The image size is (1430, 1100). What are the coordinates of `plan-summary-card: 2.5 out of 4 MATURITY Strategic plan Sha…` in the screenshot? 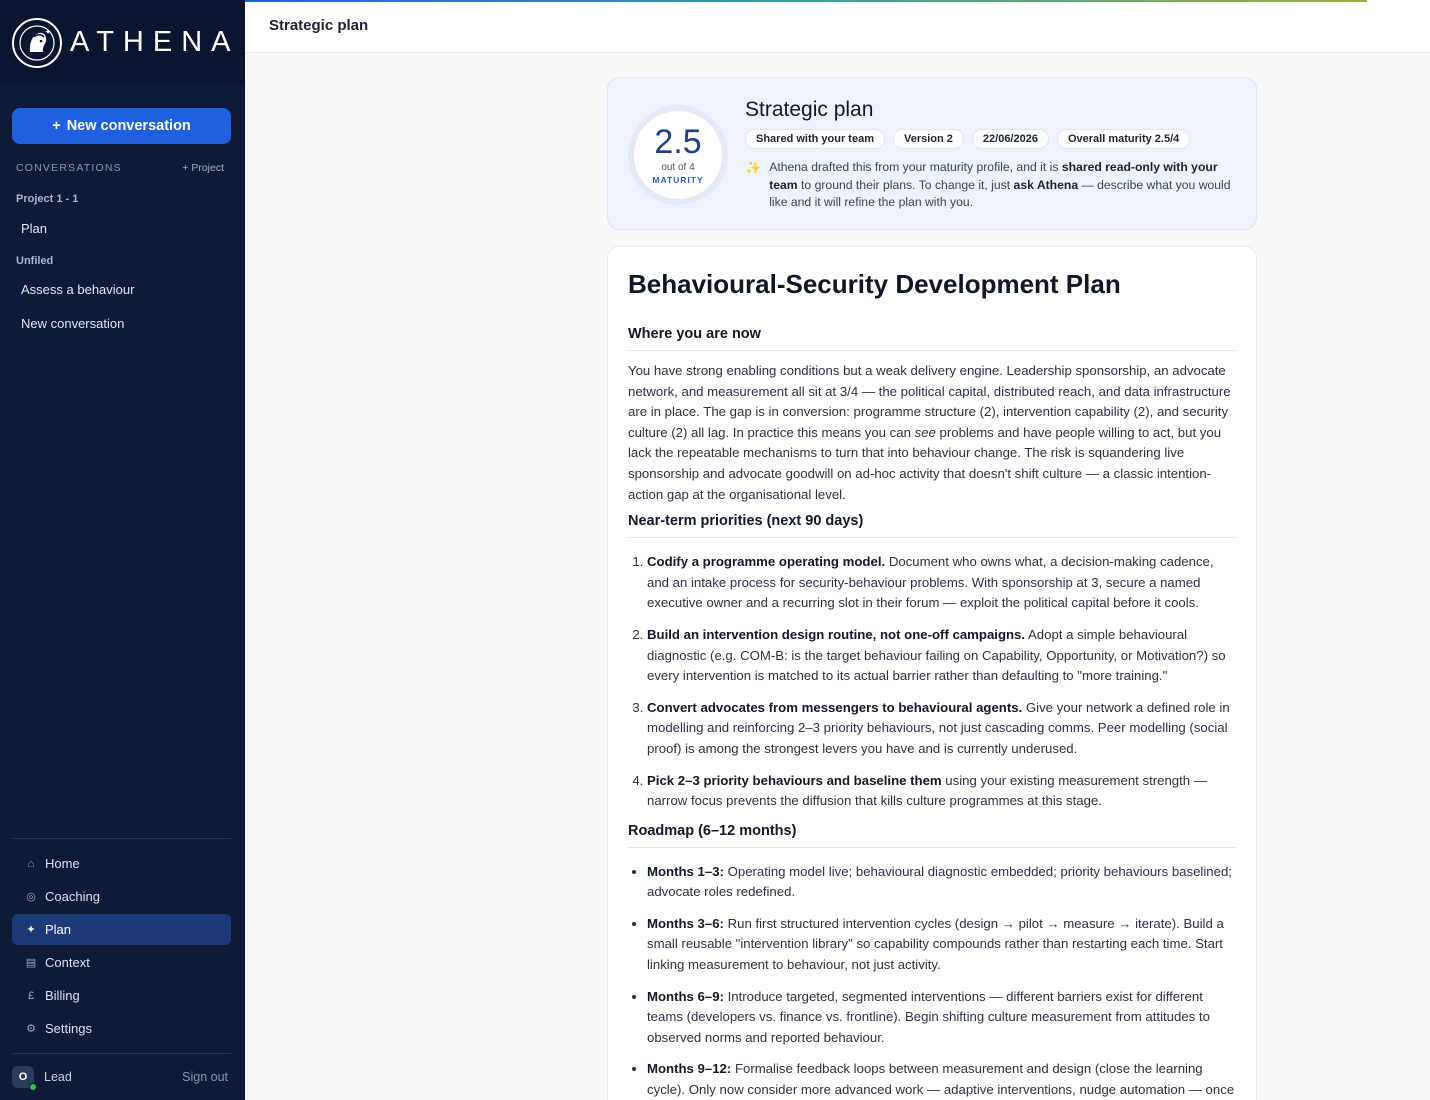 It's located at (932, 153).